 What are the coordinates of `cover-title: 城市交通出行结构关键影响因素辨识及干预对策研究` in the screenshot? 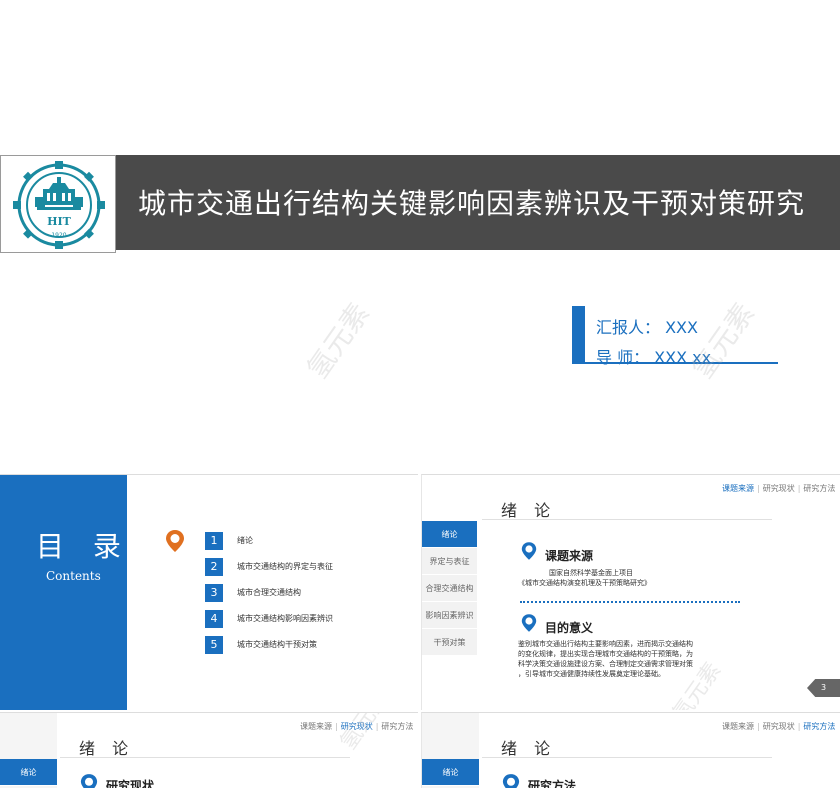 It's located at (472, 203).